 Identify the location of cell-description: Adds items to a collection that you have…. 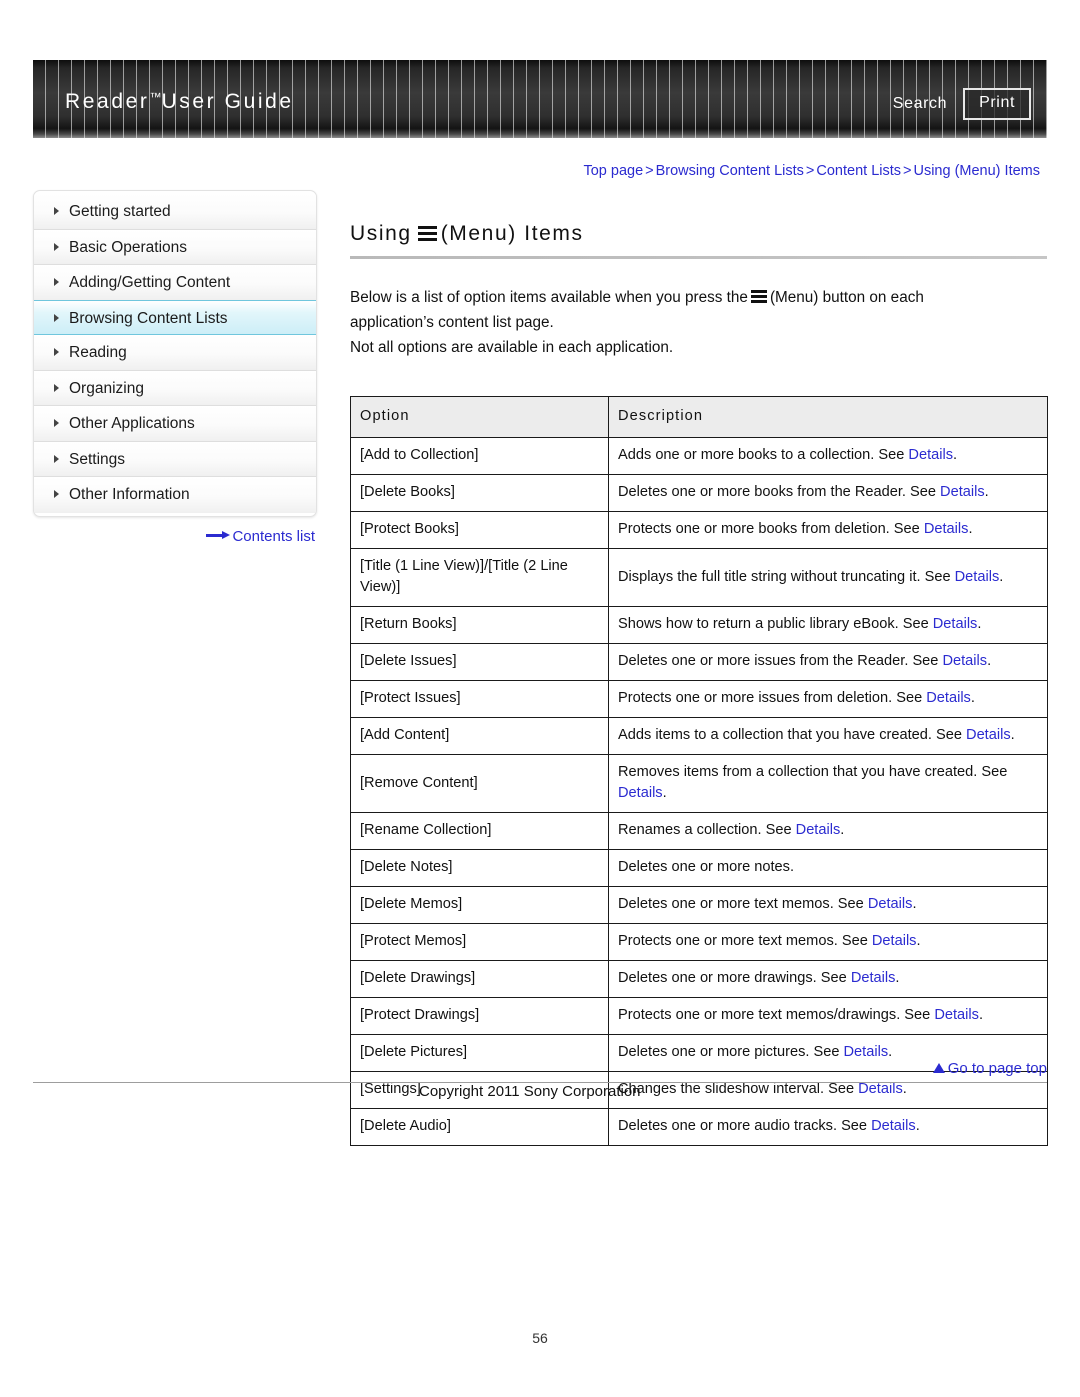
(828, 736).